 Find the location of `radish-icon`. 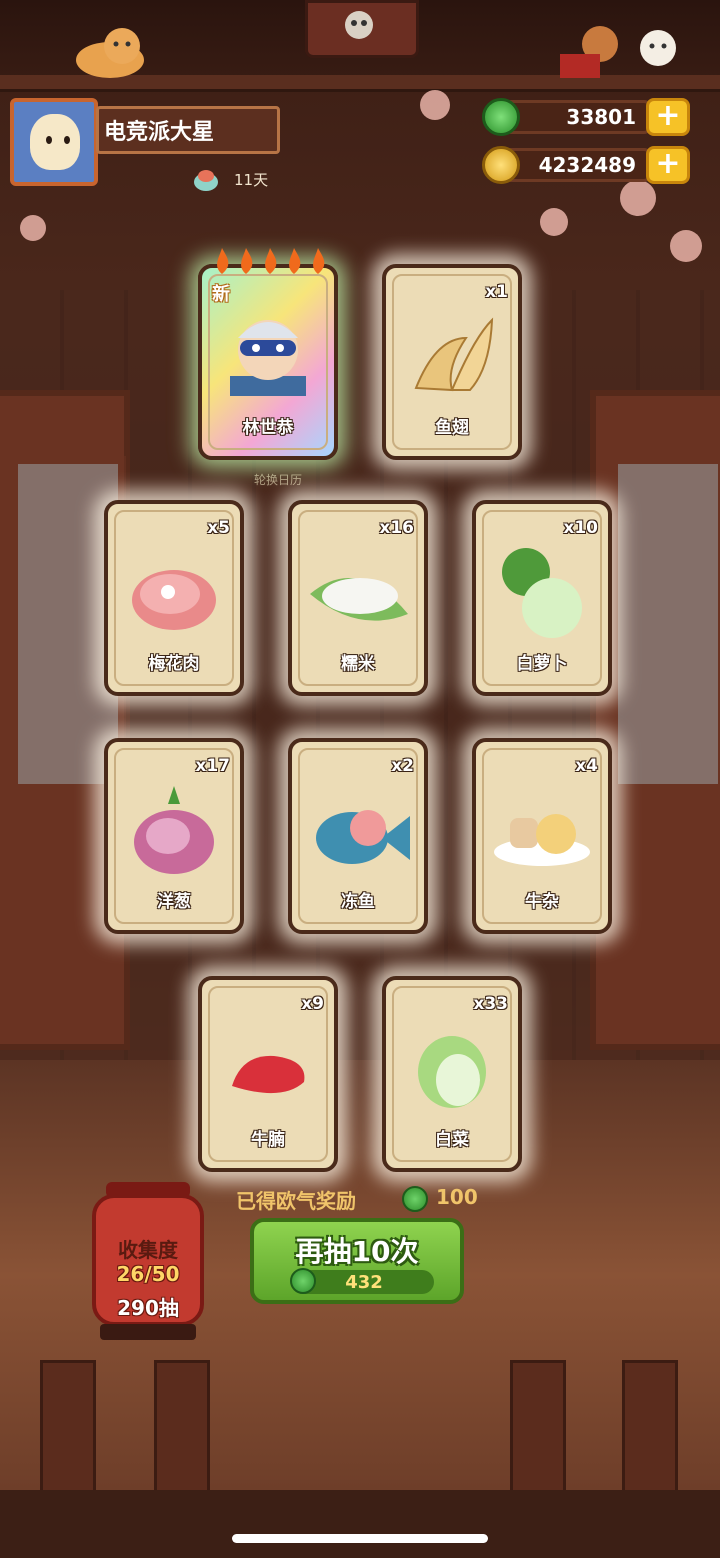

radish-icon is located at coordinates (542, 593).